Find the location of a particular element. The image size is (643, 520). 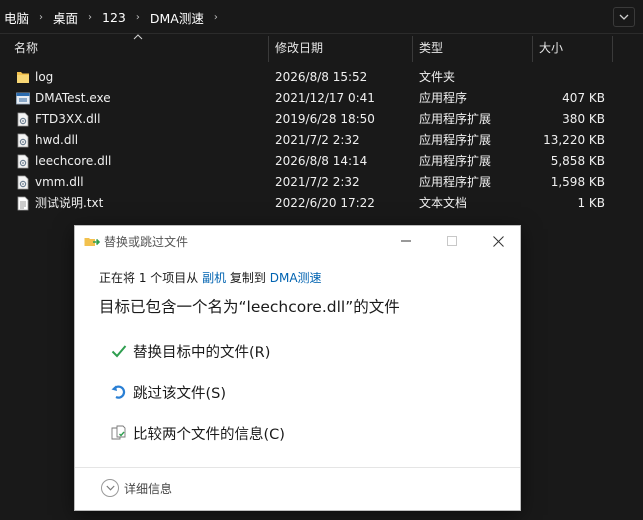

file-row: log 2026/8/8 15:52 文件夹 is located at coordinates (321, 77).